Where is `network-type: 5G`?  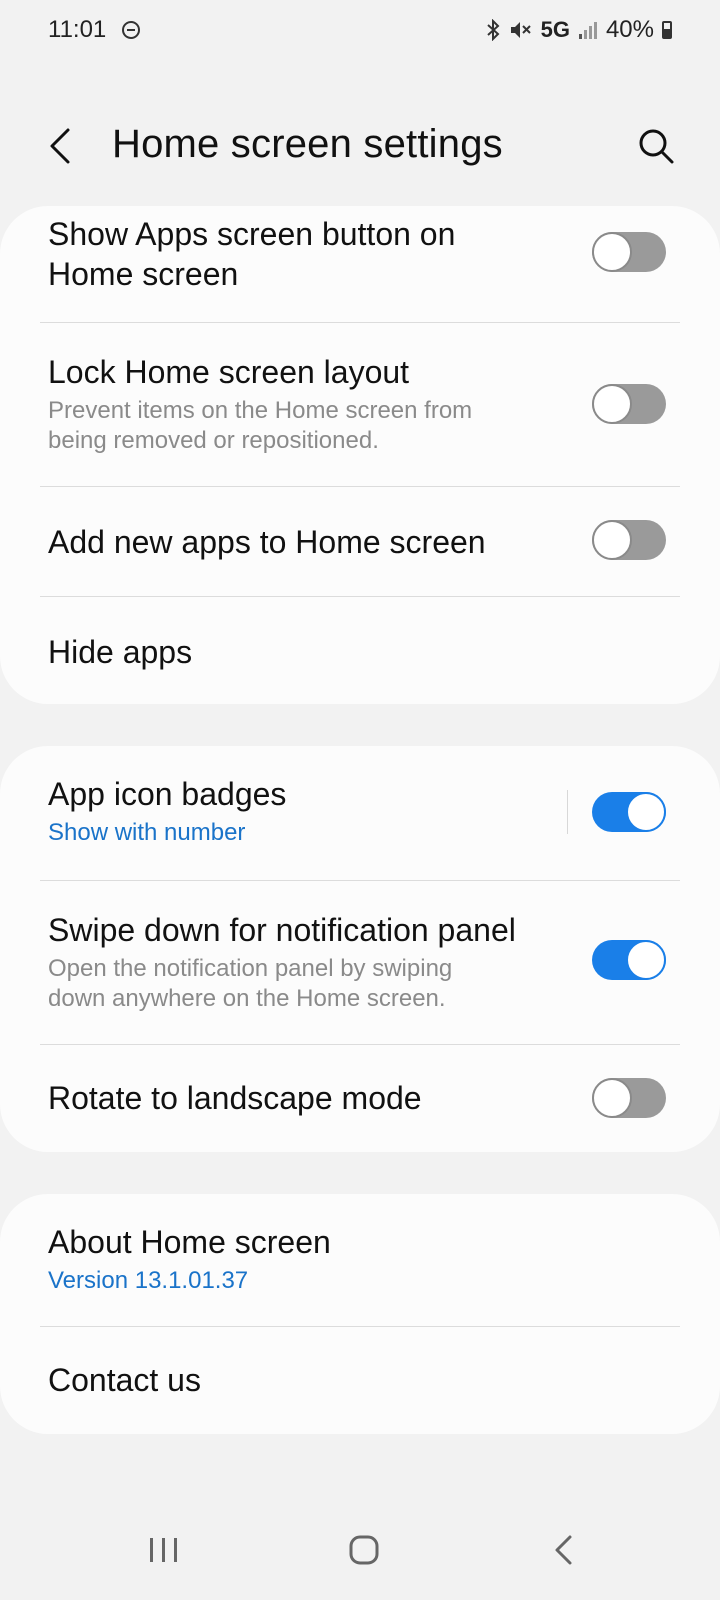 network-type: 5G is located at coordinates (555, 29).